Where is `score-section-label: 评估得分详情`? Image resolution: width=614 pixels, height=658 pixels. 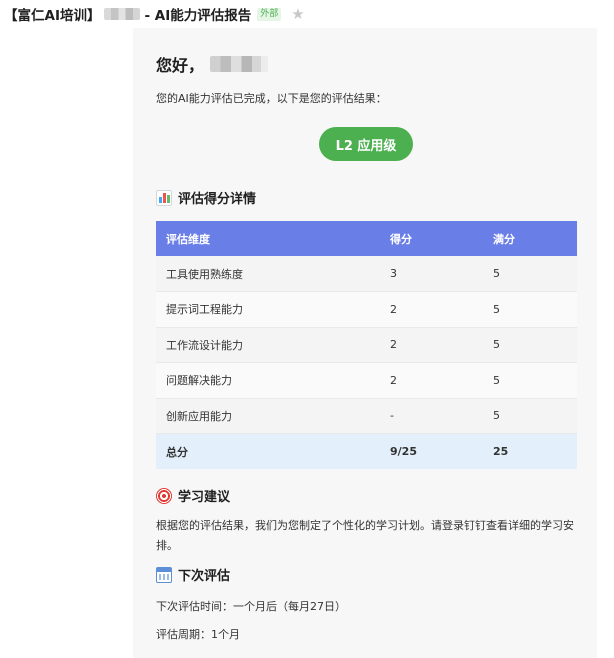 score-section-label: 评估得分详情 is located at coordinates (217, 199).